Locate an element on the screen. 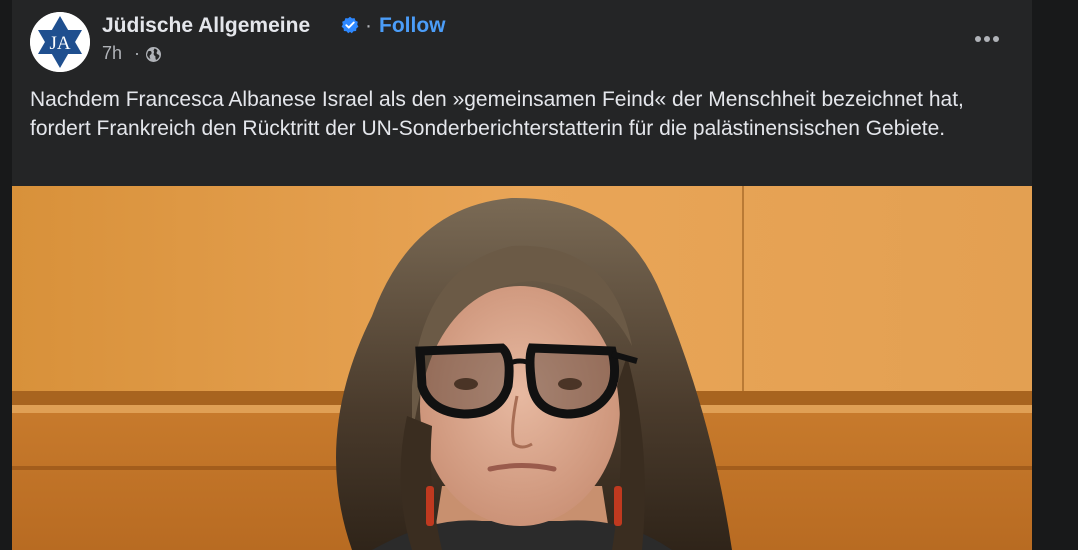 The height and width of the screenshot is (550, 1078). follow-button: Follow is located at coordinates (412, 26).